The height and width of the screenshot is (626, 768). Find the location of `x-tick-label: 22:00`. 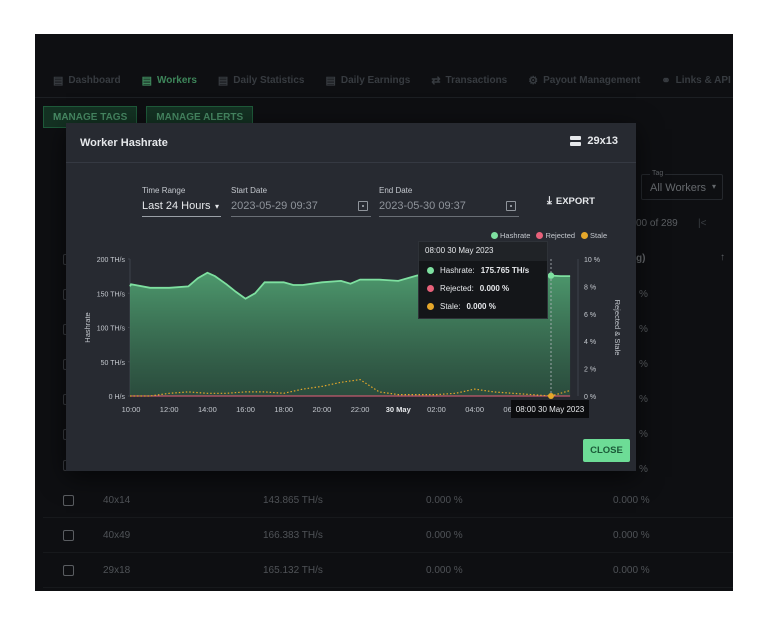

x-tick-label: 22:00 is located at coordinates (360, 409).